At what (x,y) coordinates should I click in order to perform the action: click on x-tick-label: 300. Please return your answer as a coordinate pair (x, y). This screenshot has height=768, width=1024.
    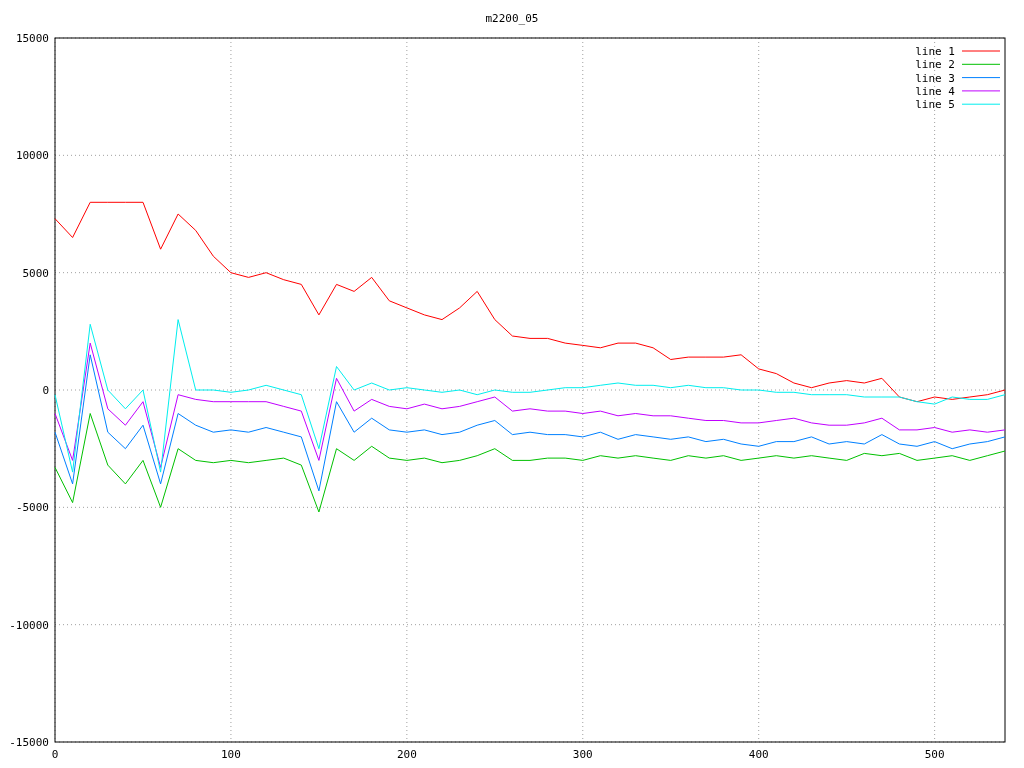
    Looking at the image, I should click on (582, 754).